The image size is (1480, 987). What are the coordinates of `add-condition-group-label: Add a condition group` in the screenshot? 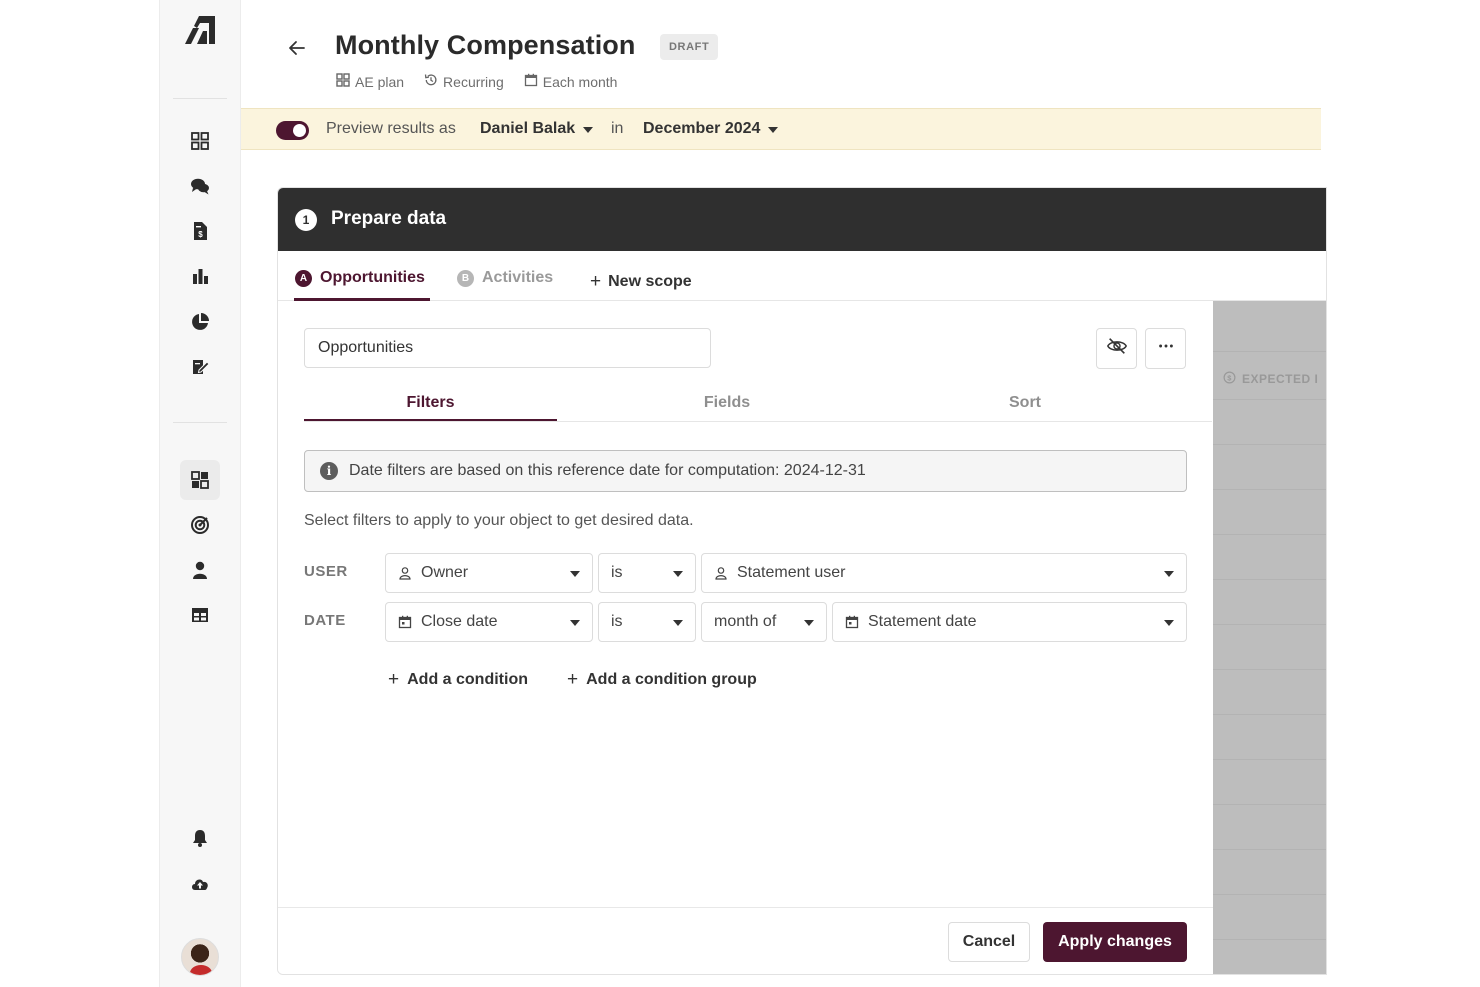 It's located at (671, 679).